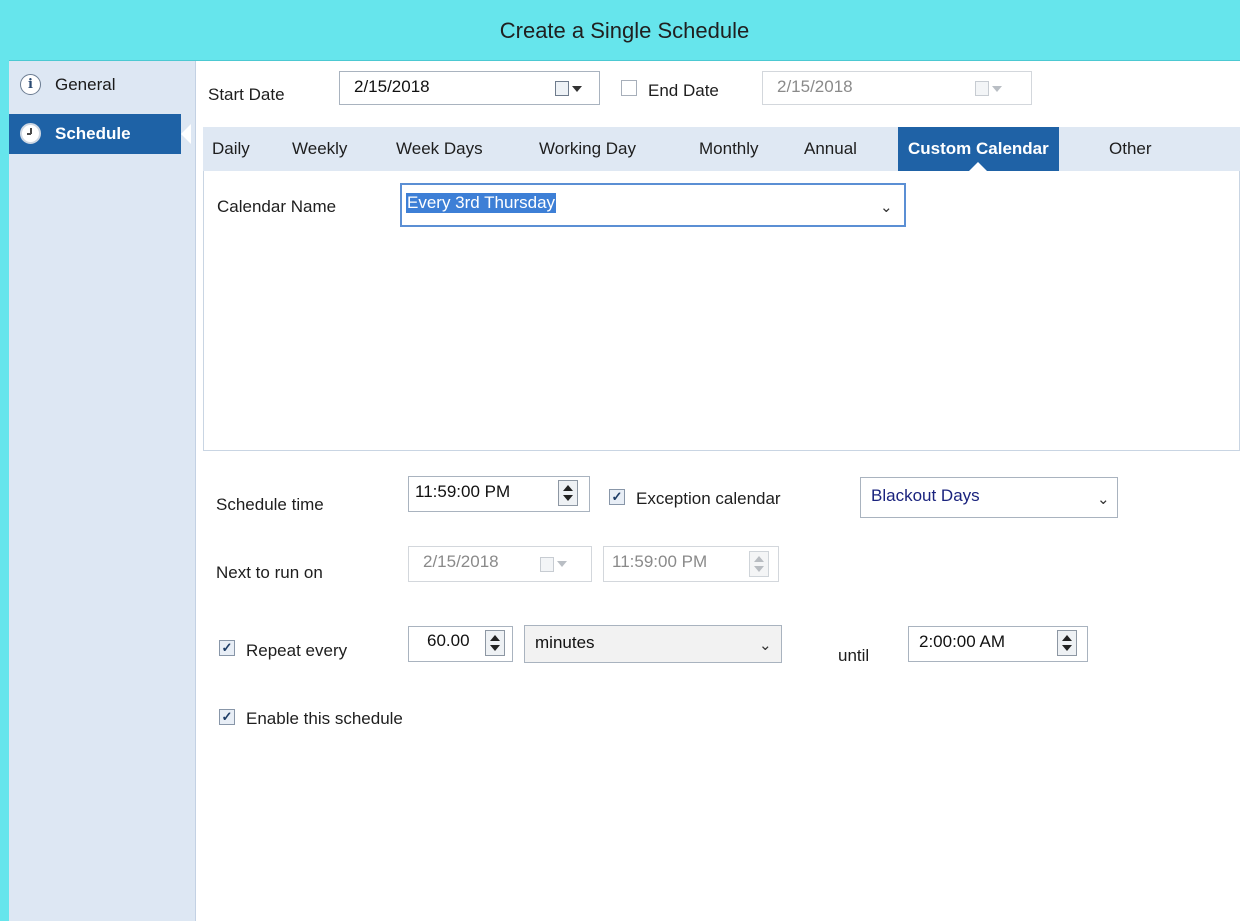  I want to click on repeat-interval-value: 60.00, so click(448, 640).